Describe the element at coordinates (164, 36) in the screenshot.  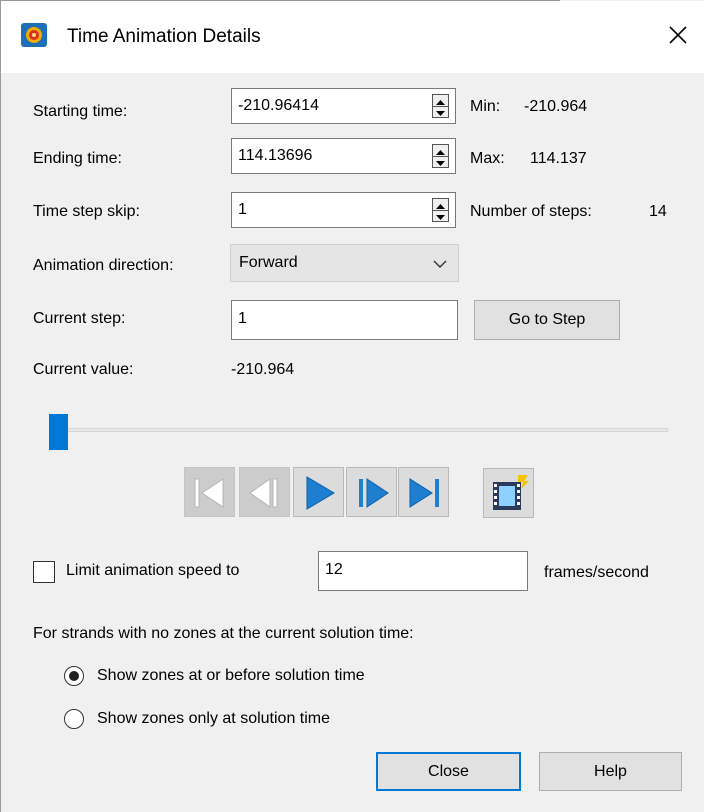
I see `window-title: Time Animation Details` at that location.